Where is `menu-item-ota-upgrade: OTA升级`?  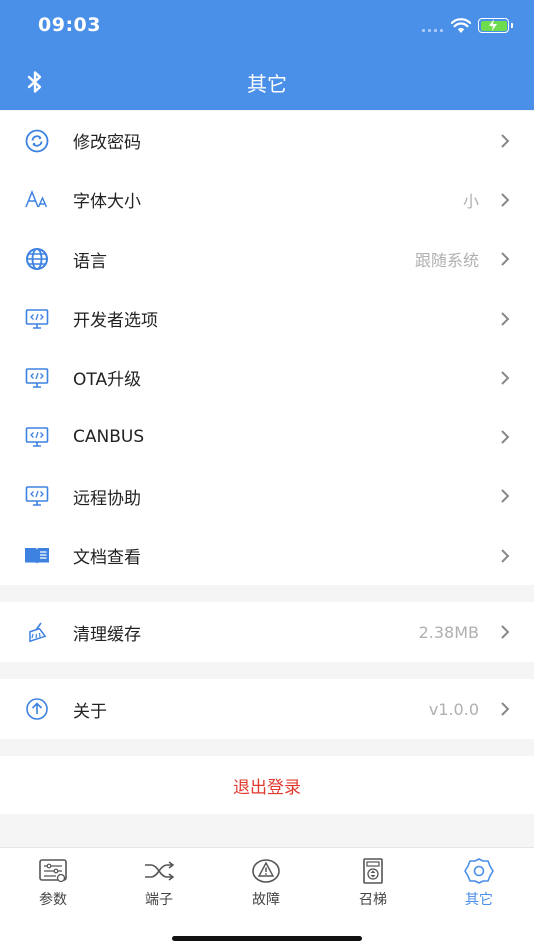
menu-item-ota-upgrade: OTA升级 is located at coordinates (267, 377).